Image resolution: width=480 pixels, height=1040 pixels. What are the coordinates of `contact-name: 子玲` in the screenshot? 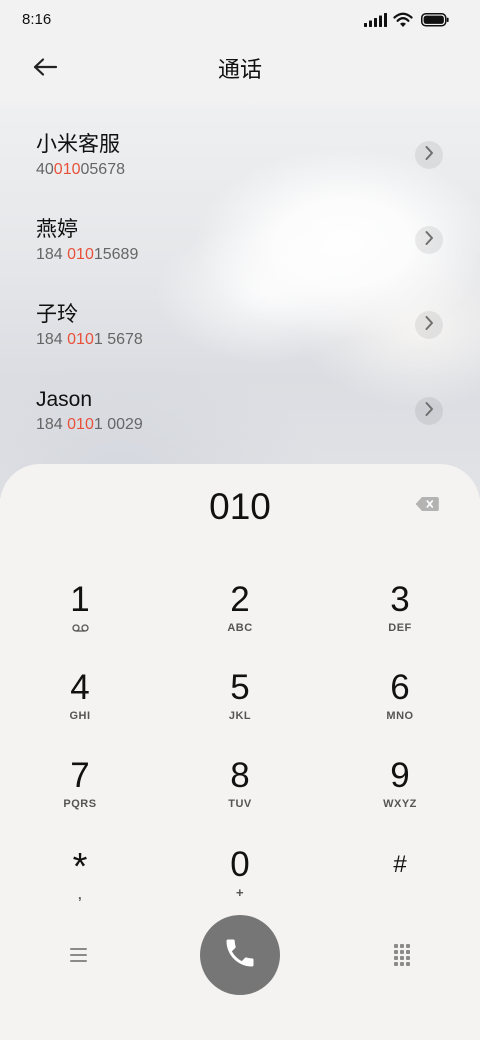 It's located at (57, 314).